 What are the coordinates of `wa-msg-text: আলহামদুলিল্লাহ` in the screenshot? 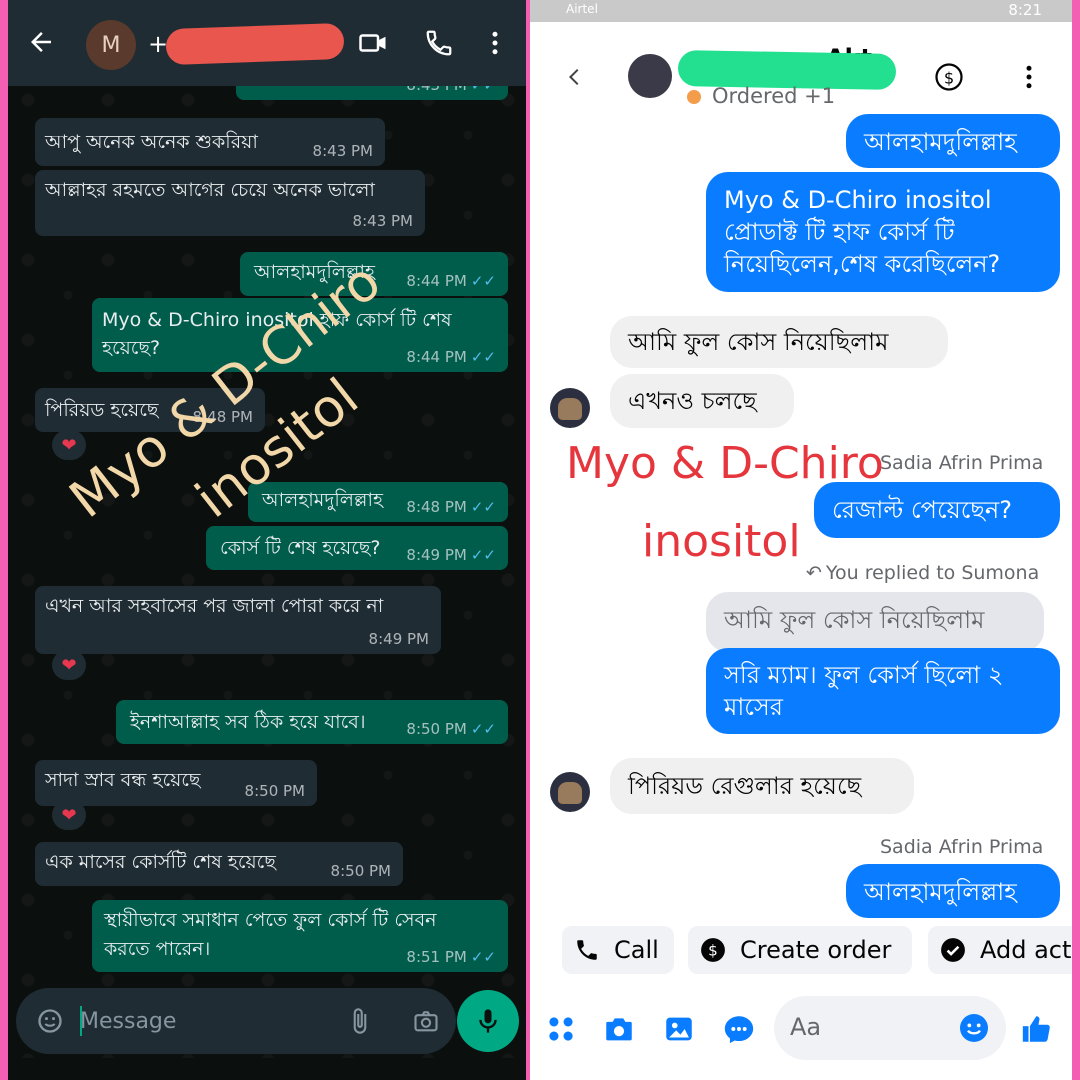 It's located at (322, 500).